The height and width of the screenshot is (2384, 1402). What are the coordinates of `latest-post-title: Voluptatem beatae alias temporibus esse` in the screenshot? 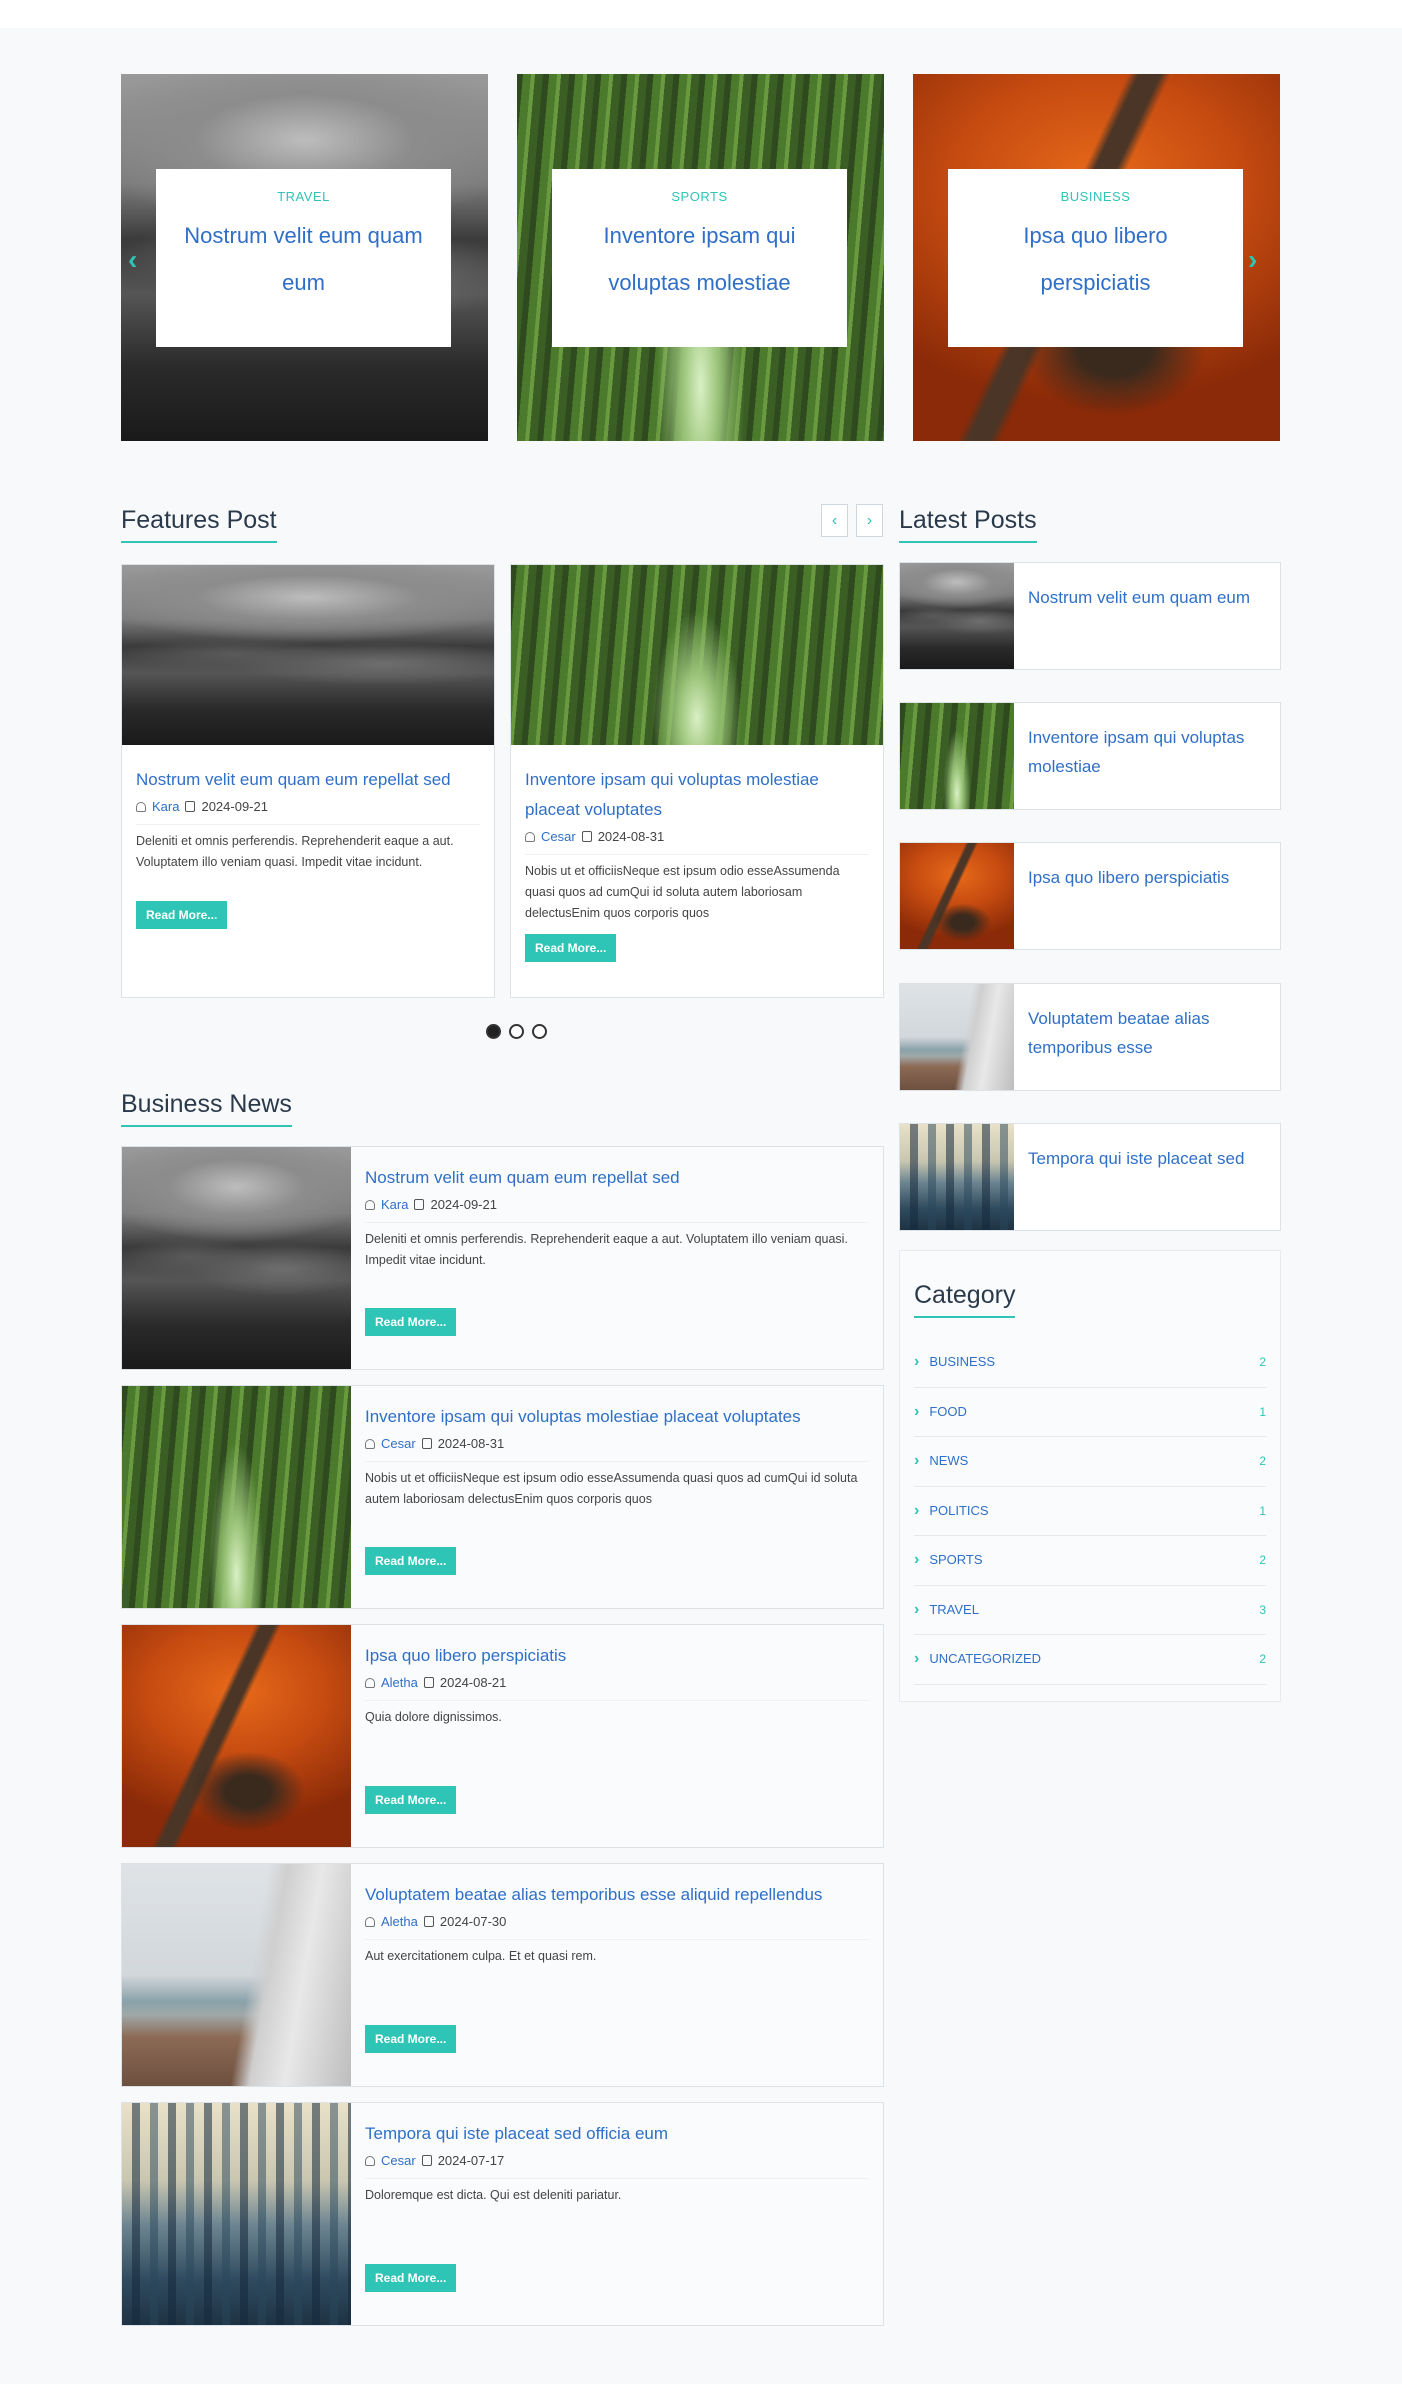 It's located at (1147, 1037).